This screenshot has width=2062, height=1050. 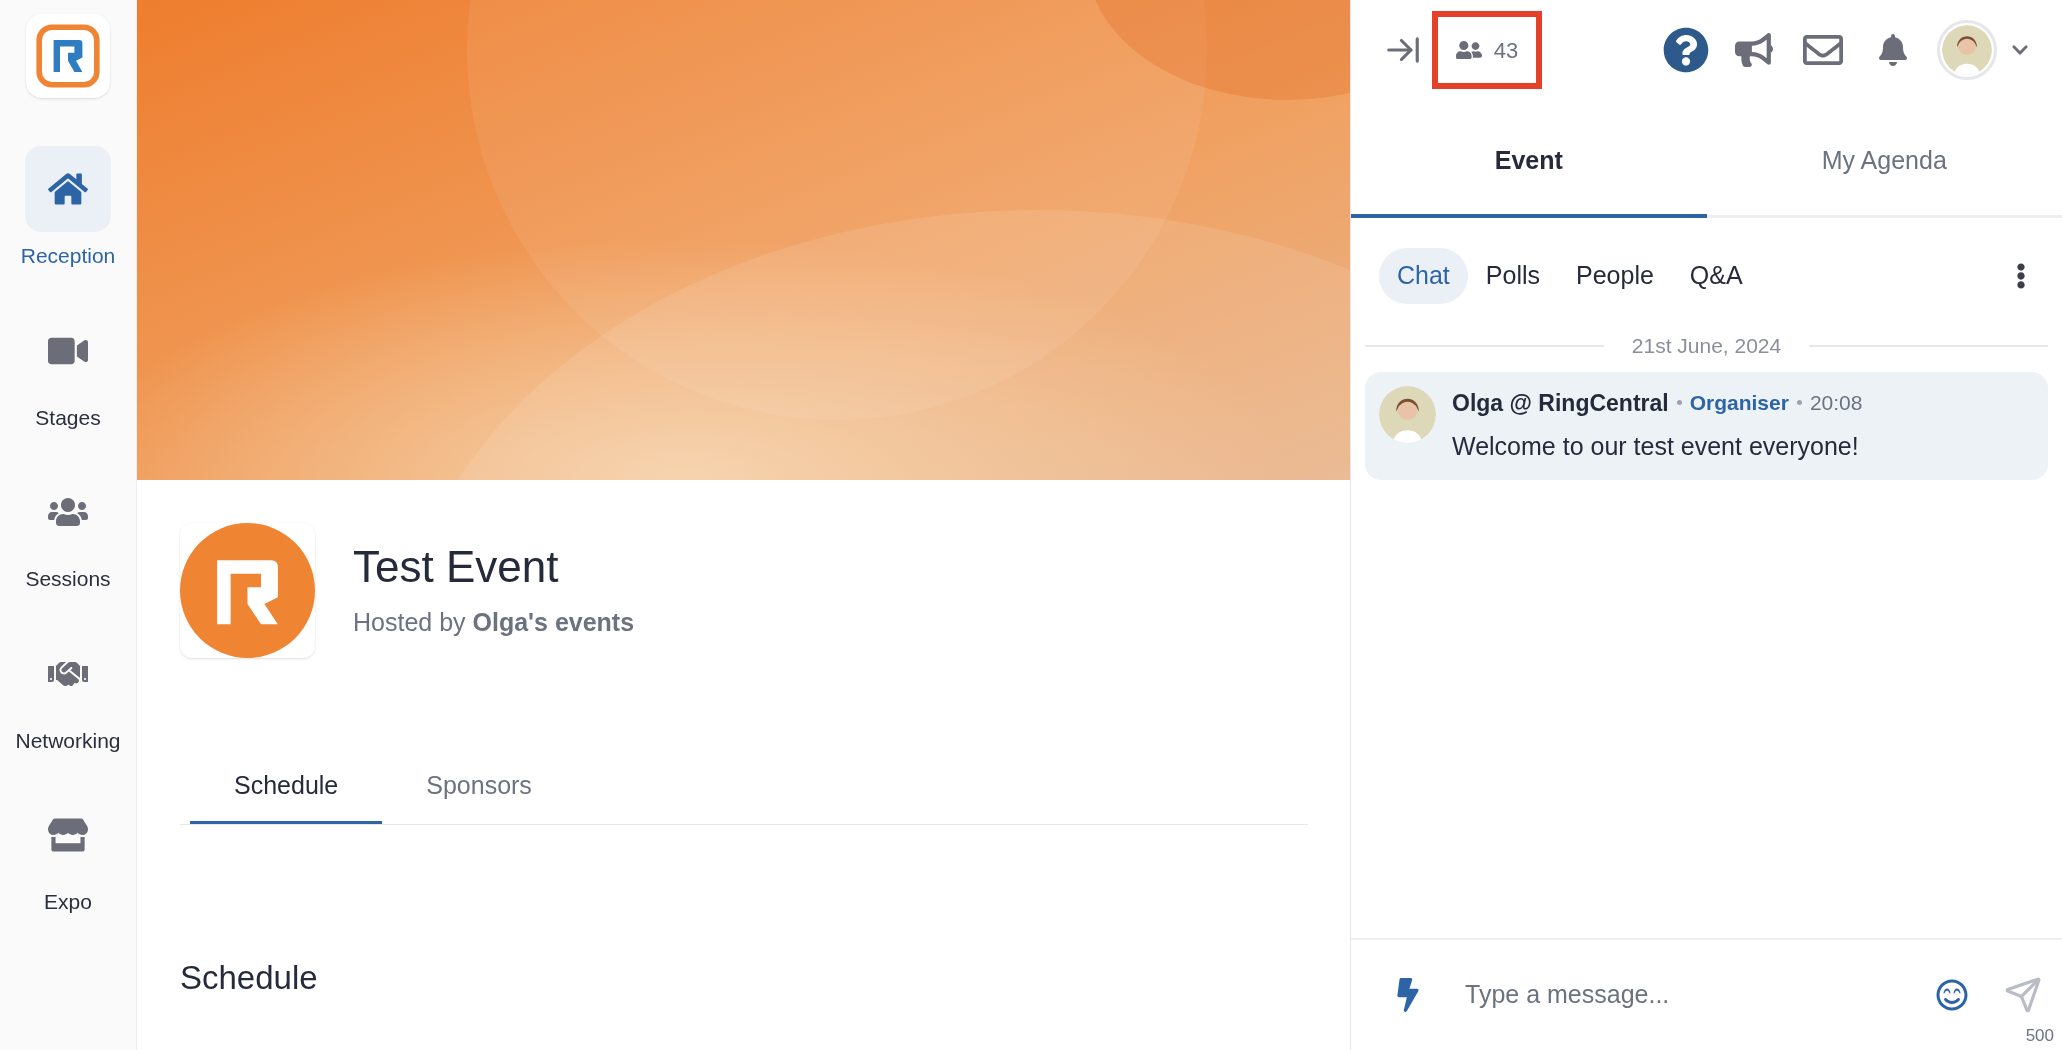 I want to click on chat-tab: People, so click(x=1615, y=276).